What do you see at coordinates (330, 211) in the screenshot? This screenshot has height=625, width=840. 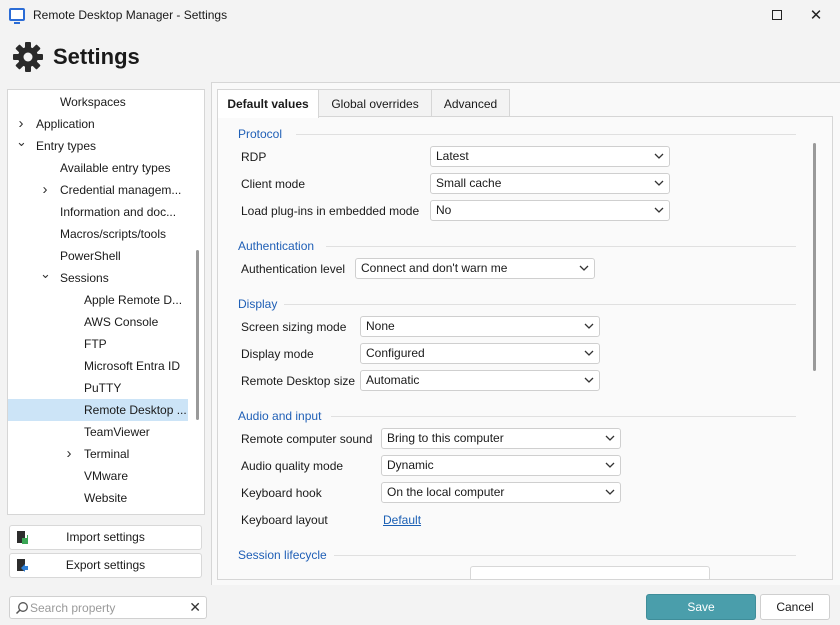 I see `plugins-label: Load plug-ins in embedded mode` at bounding box center [330, 211].